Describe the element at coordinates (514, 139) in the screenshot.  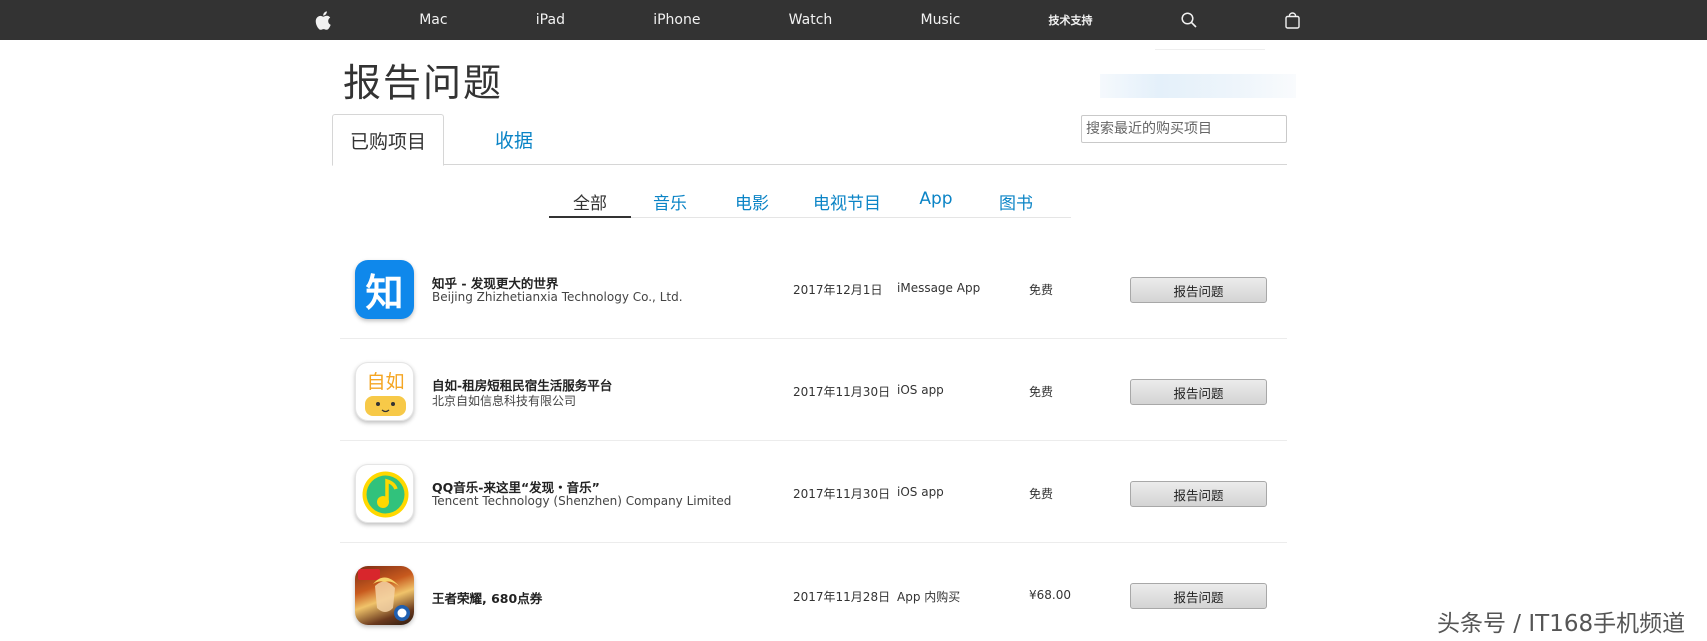
I see `tab-receipts: 收据` at that location.